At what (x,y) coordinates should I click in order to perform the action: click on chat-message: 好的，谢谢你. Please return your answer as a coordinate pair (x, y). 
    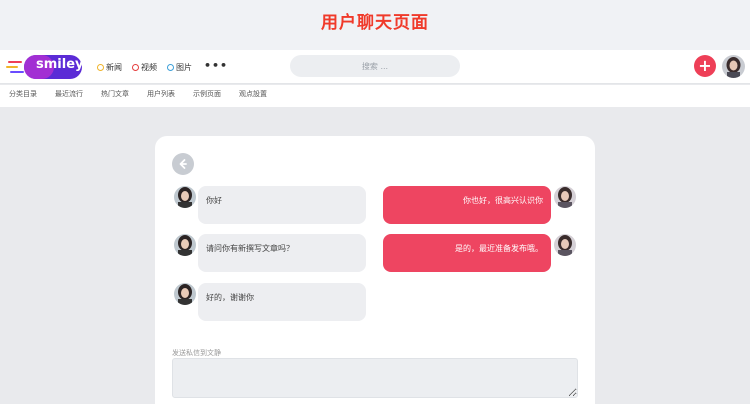
    Looking at the image, I should click on (282, 302).